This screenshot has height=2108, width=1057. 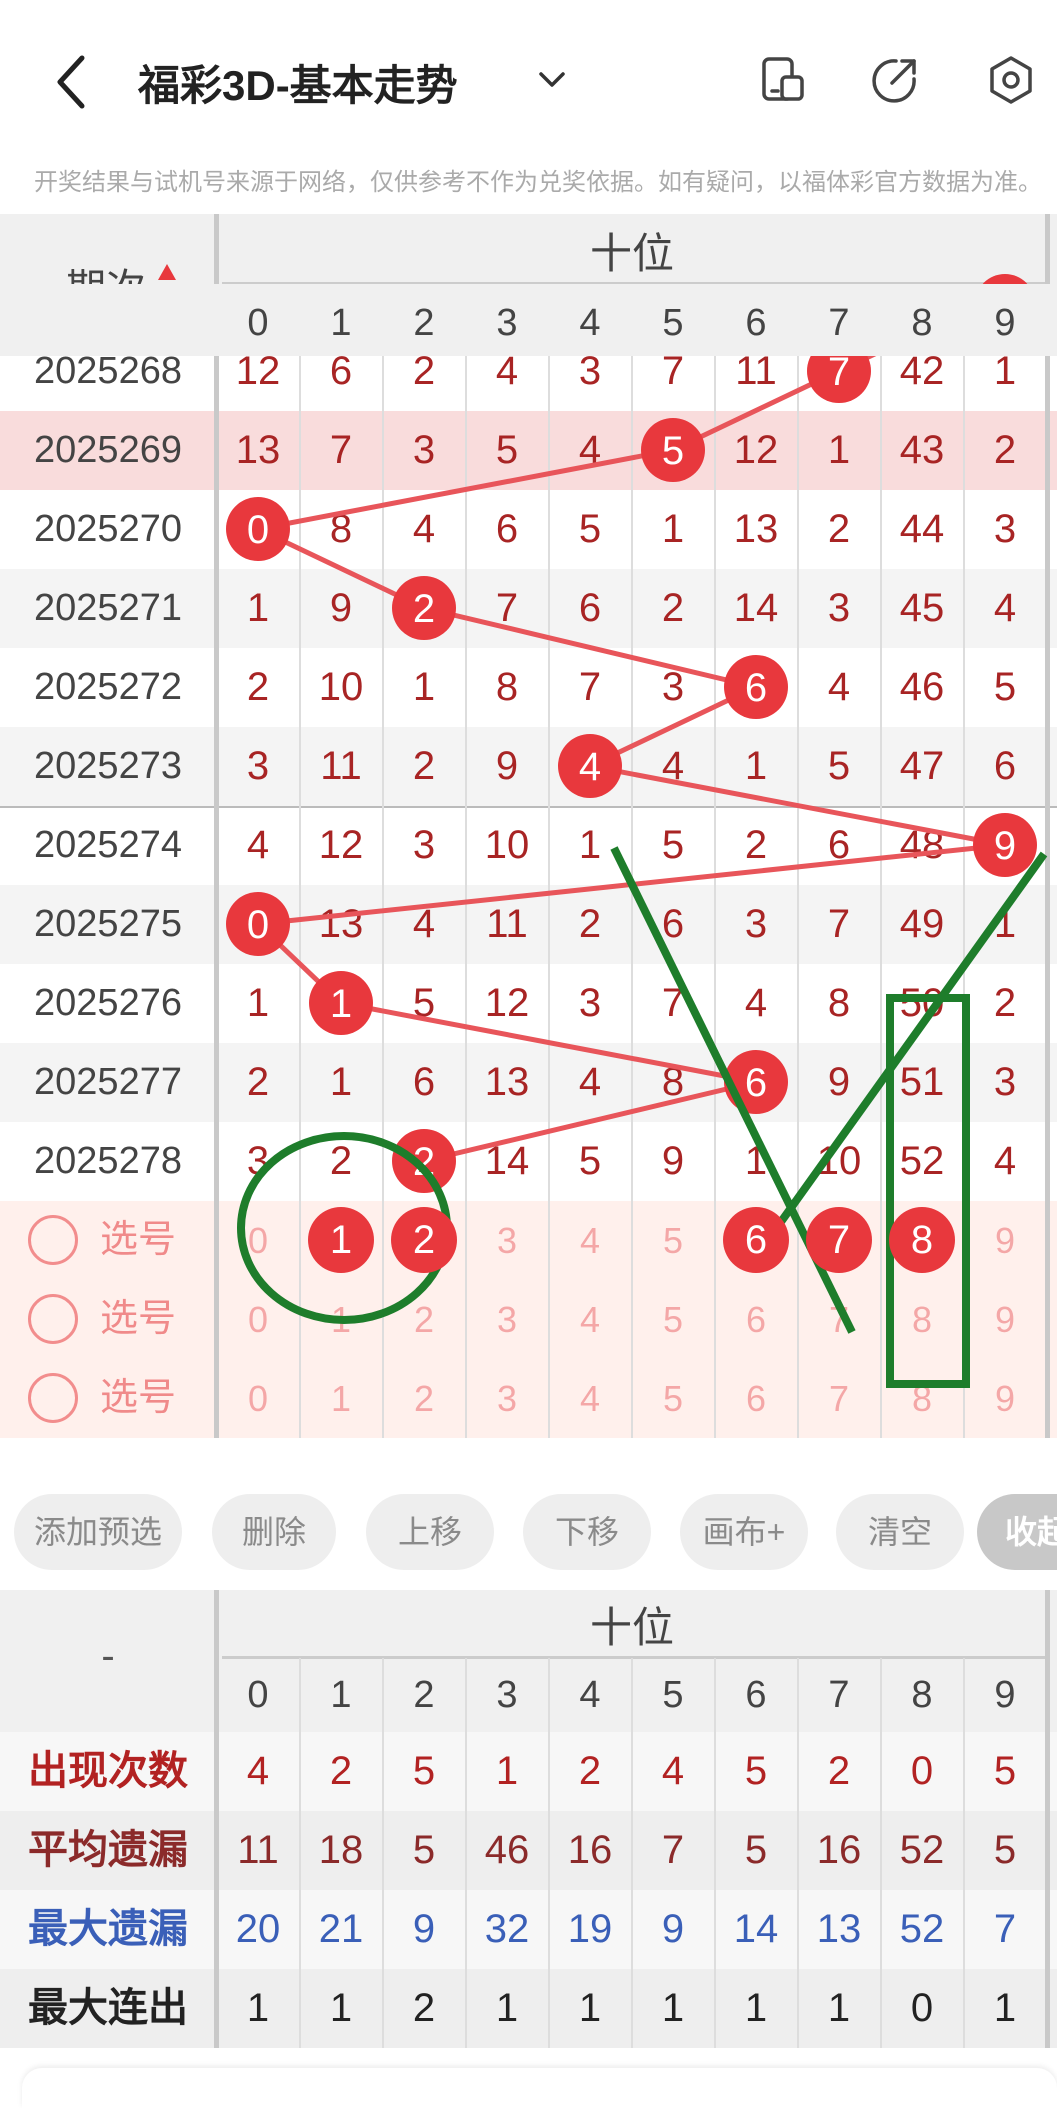 What do you see at coordinates (108, 1850) in the screenshot?
I see `stats-row-label: 平均遗漏` at bounding box center [108, 1850].